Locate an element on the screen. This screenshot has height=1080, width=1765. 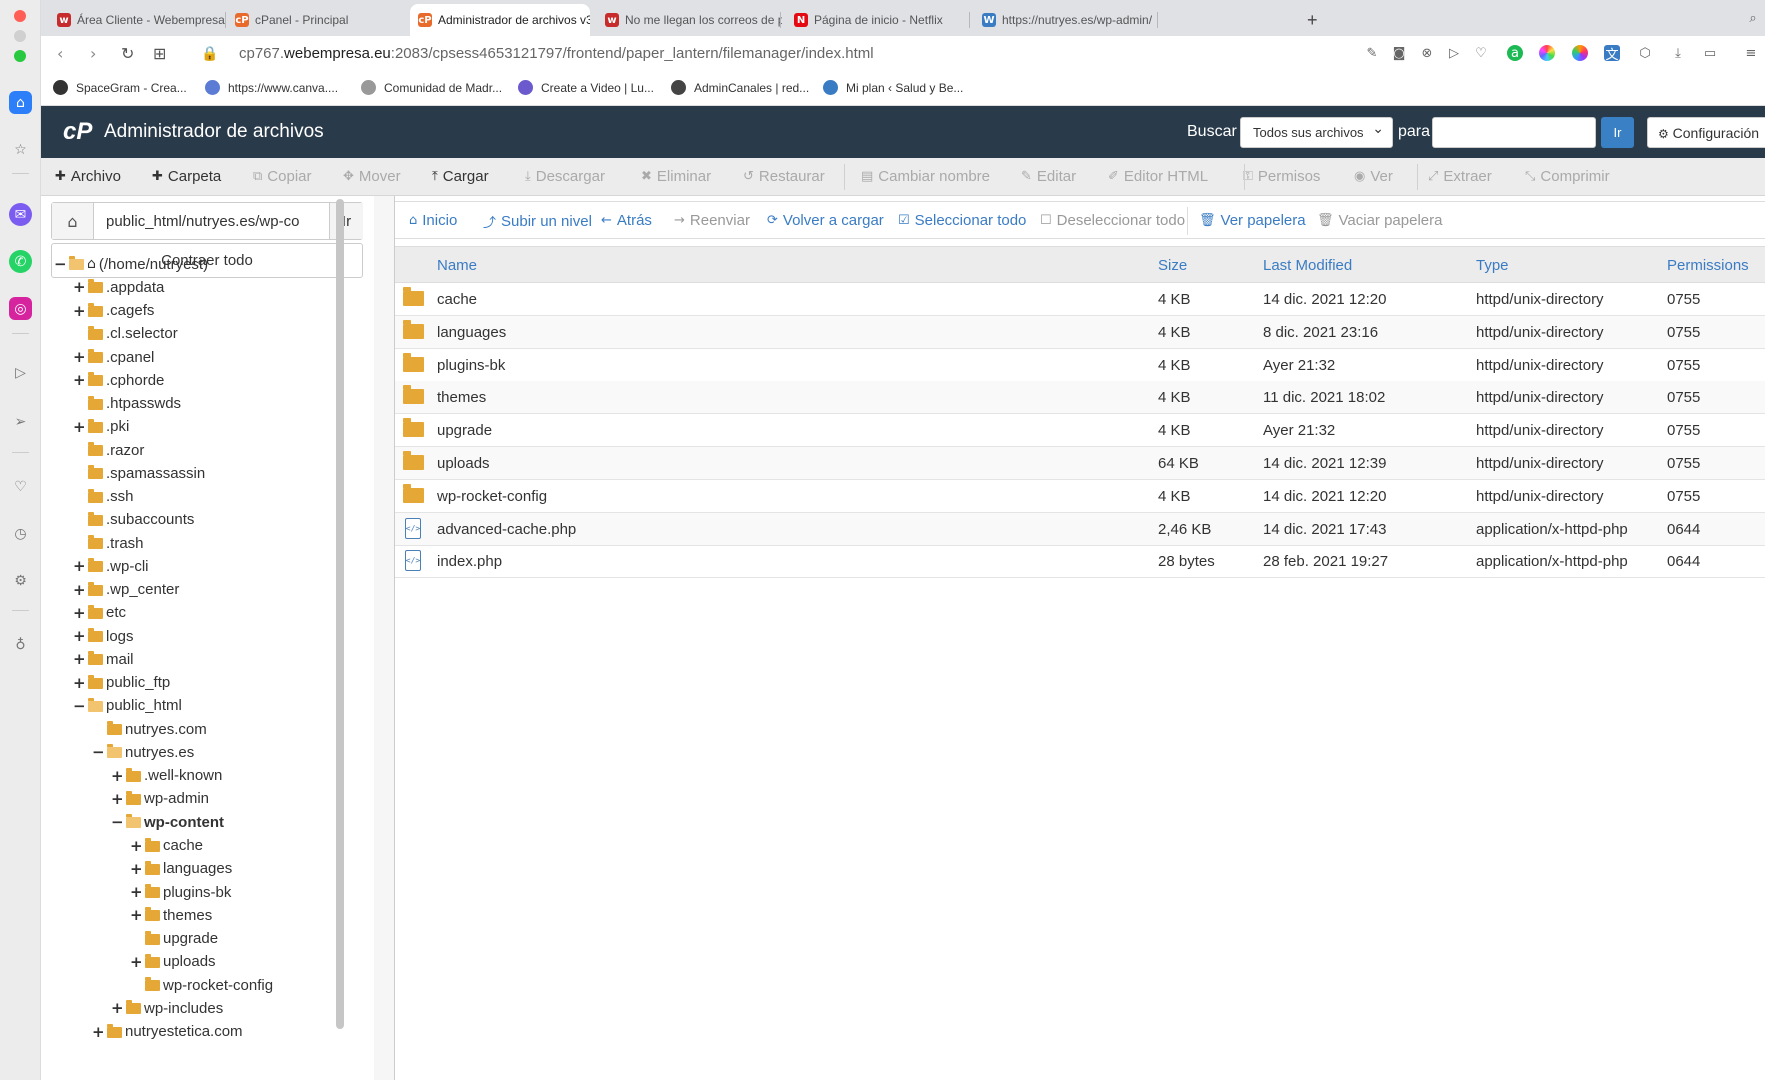
nav-vaciar-papelera-button: 🗑 Vaciar papelera is located at coordinates (1379, 220).